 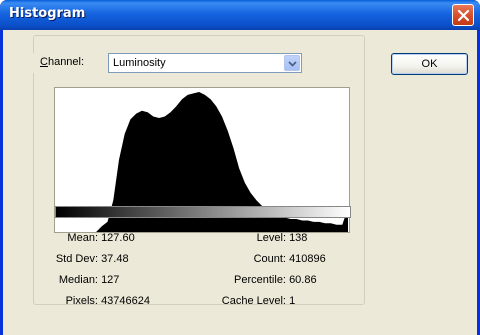 I want to click on channel-header: Channel: Luminosity, so click(x=171, y=63).